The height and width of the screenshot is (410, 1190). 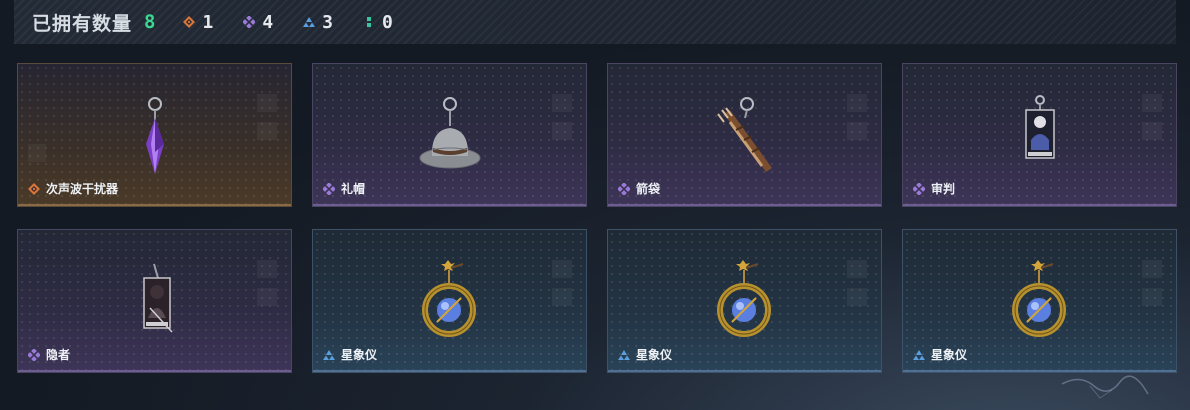 I want to click on item-label: 礼帽, so click(x=344, y=188).